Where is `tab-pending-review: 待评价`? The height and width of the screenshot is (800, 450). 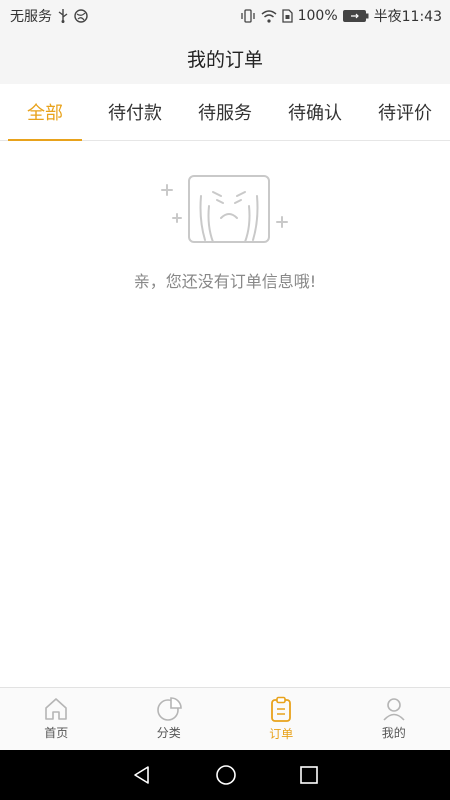
tab-pending-review: 待评价 is located at coordinates (405, 112).